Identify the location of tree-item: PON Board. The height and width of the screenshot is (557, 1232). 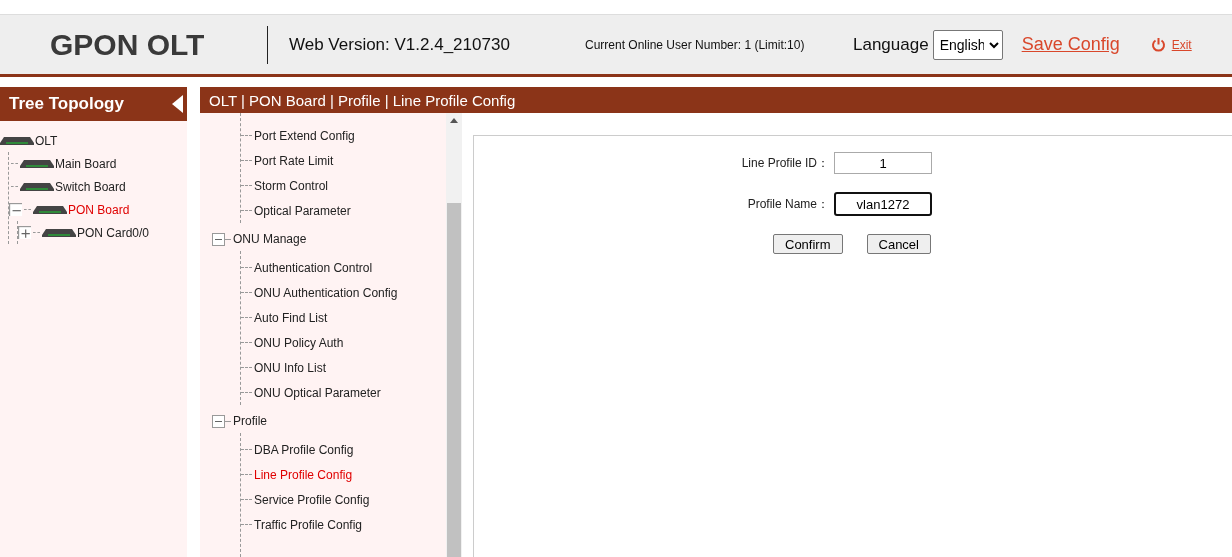
(99, 209).